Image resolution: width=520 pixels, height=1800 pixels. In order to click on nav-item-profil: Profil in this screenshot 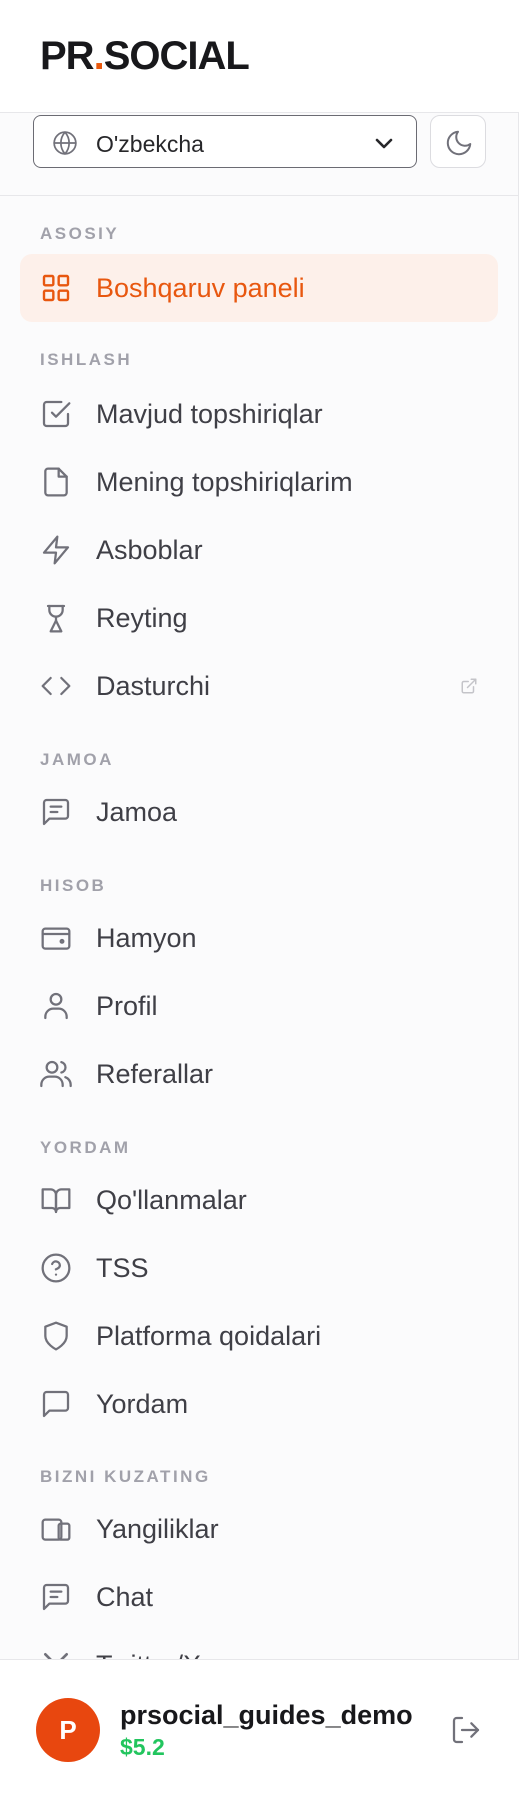, I will do `click(259, 1006)`.